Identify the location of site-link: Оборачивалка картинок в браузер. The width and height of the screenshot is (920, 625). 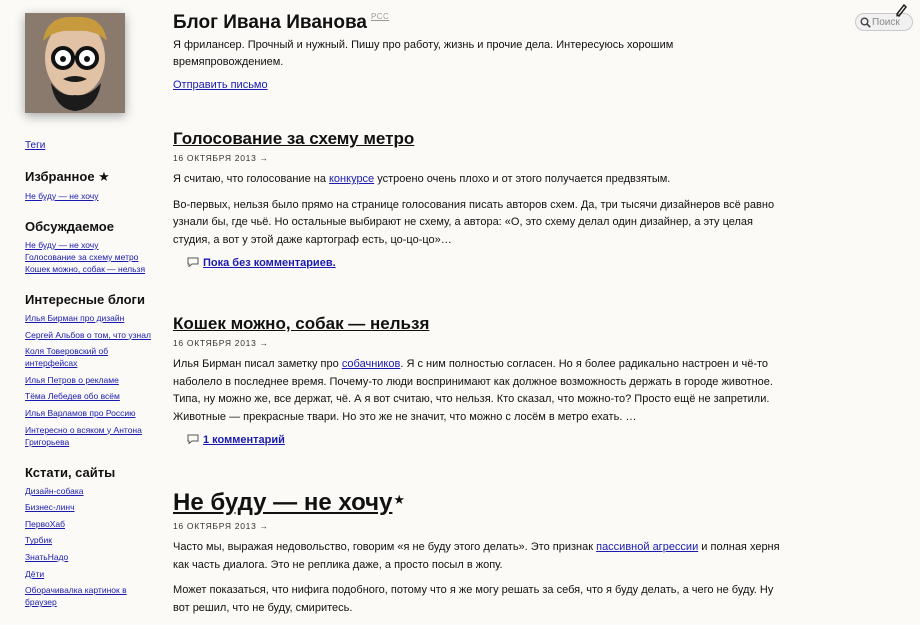
(76, 596).